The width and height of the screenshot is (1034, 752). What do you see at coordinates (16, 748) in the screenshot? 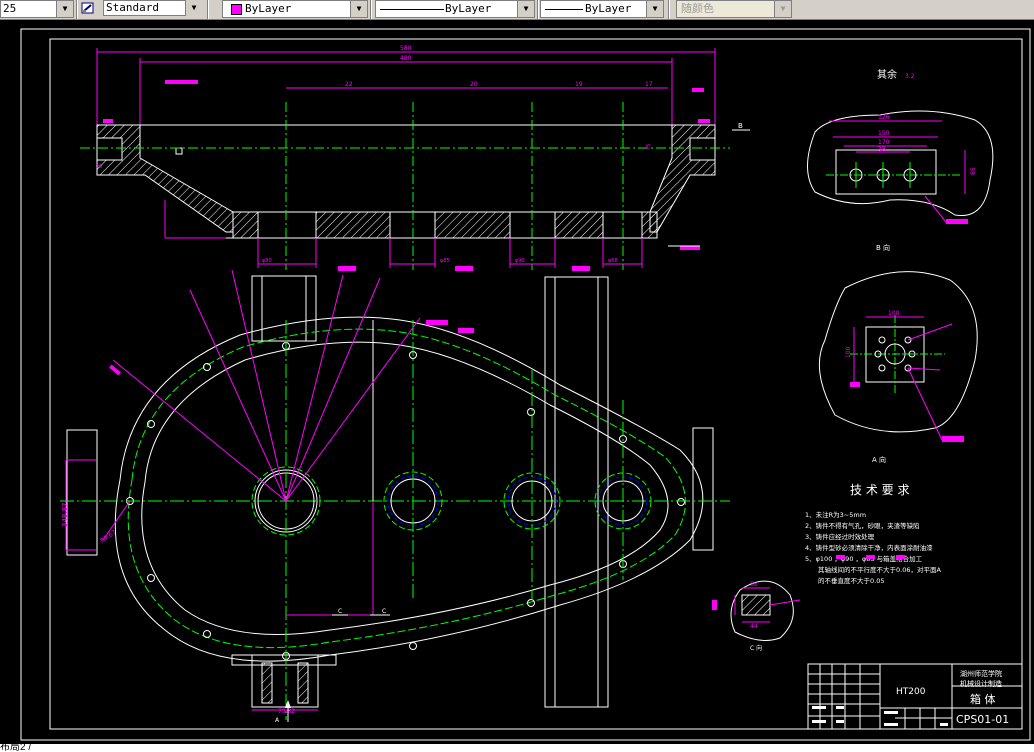
I see `command-line-text: 布局2 /` at bounding box center [16, 748].